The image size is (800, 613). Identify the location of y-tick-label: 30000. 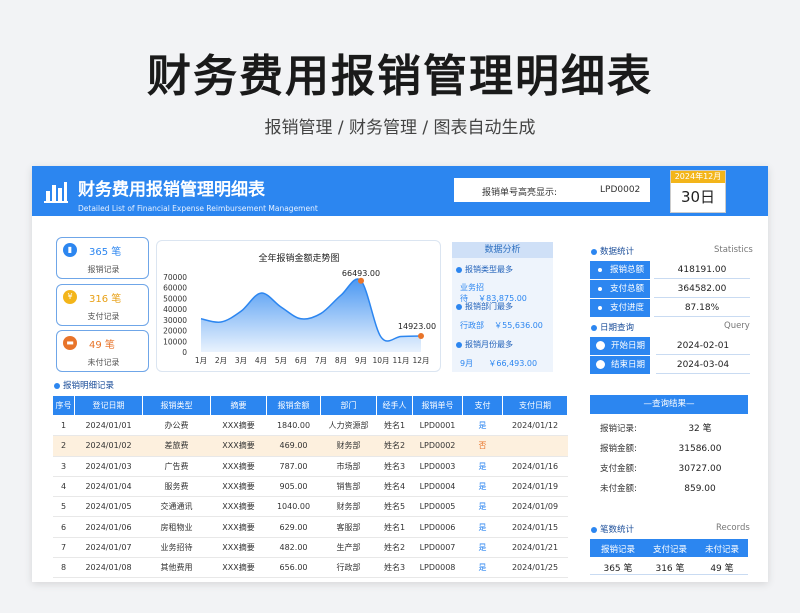
(175, 320).